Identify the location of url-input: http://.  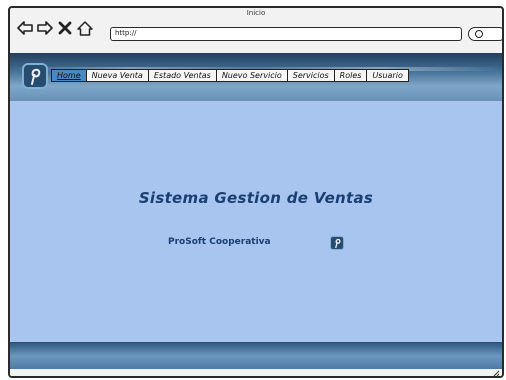
(286, 34).